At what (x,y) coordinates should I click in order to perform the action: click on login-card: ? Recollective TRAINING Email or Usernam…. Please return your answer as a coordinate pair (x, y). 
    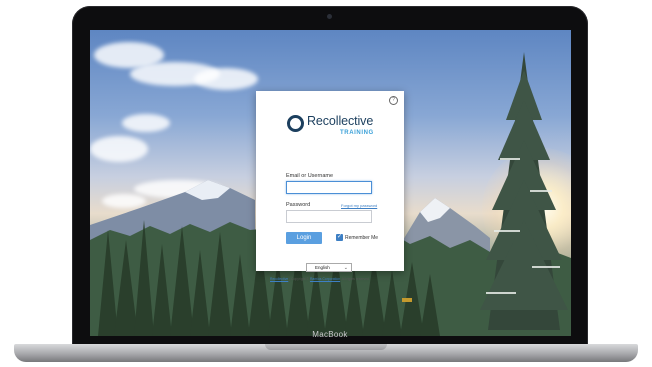
    Looking at the image, I should click on (330, 186).